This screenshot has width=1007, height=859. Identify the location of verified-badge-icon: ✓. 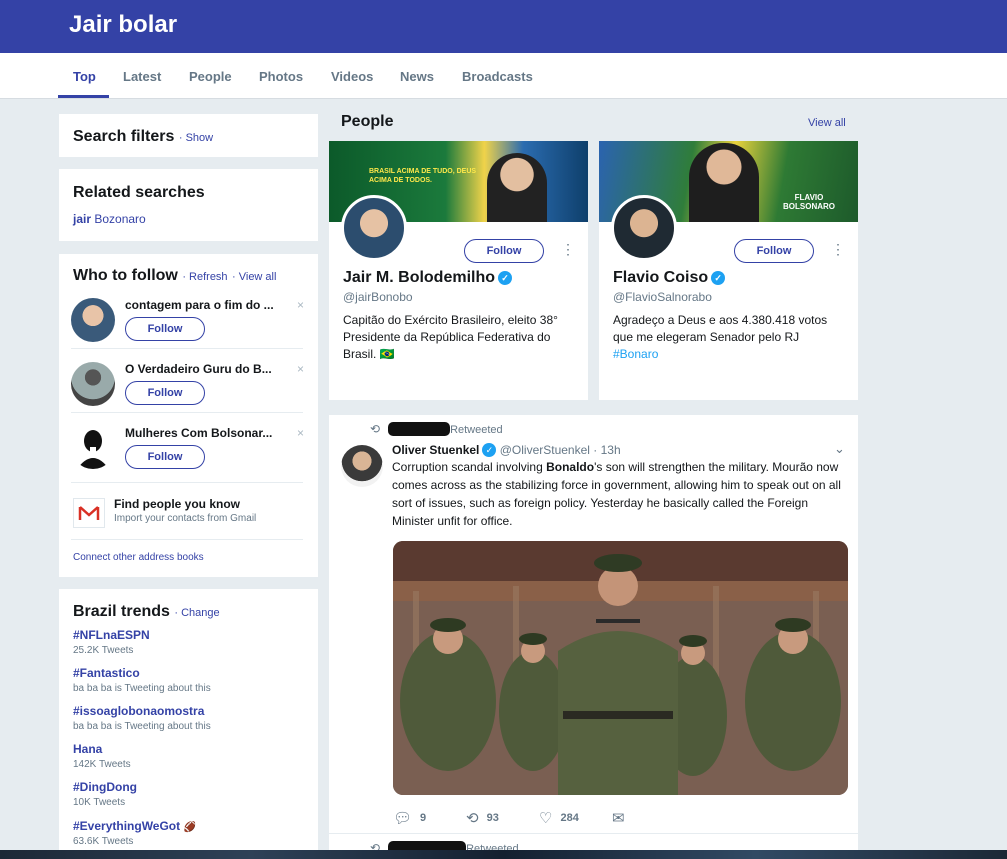
(489, 450).